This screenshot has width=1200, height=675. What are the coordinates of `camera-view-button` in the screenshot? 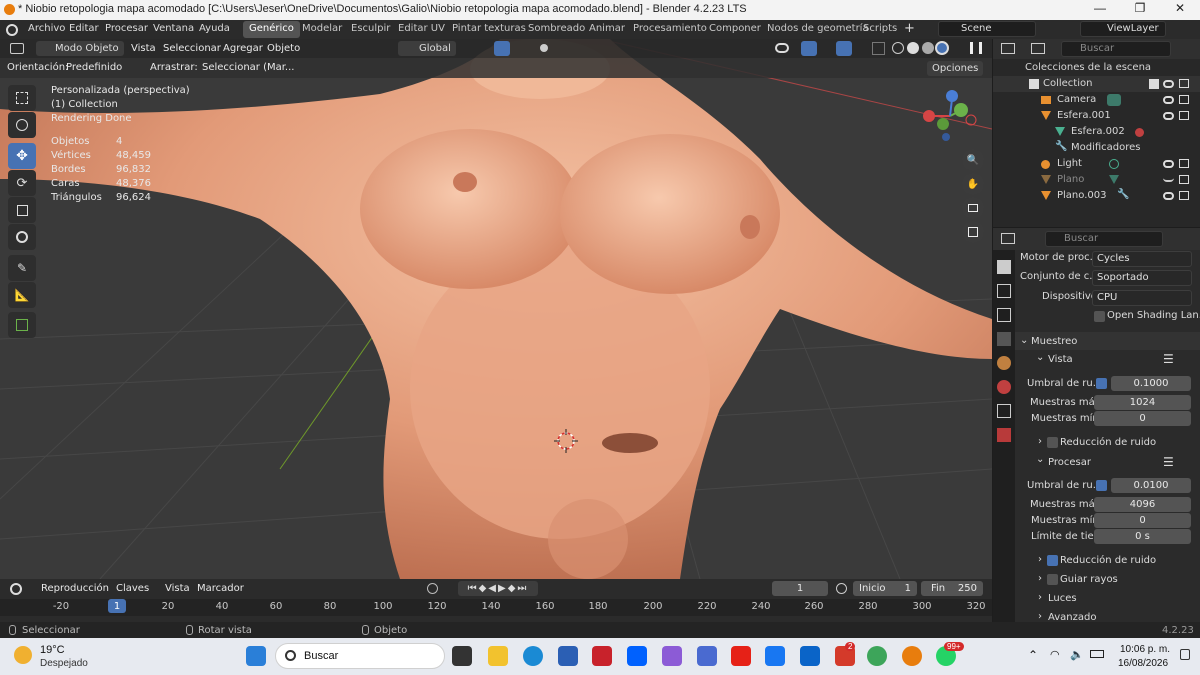 It's located at (973, 208).